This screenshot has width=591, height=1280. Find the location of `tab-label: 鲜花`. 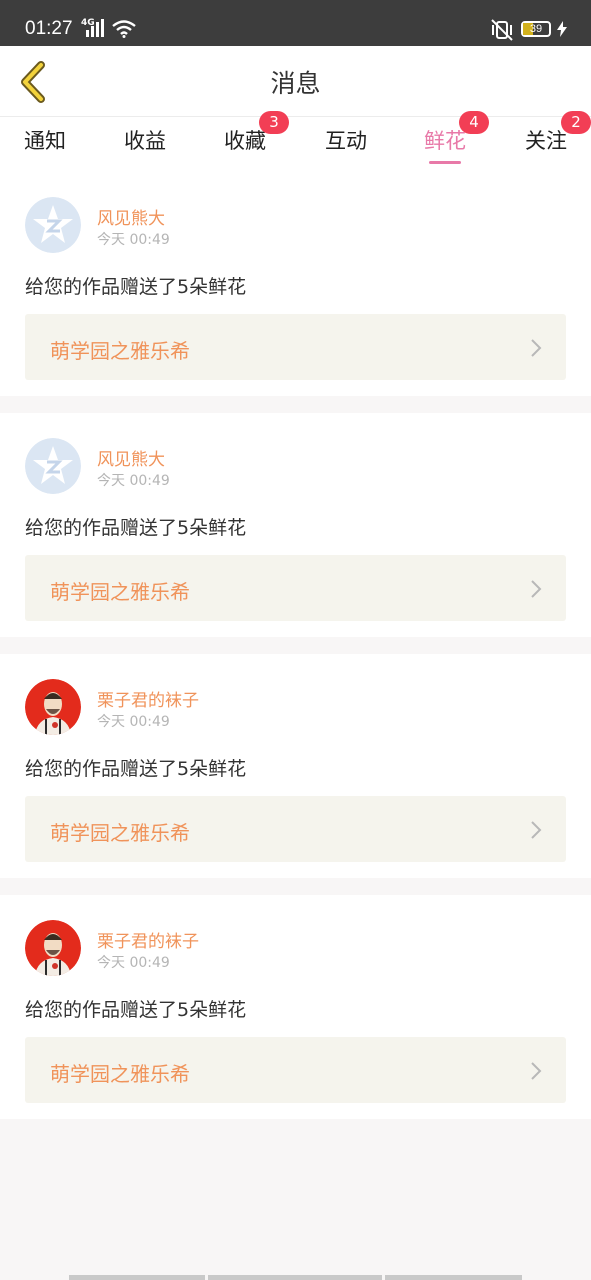

tab-label: 鲜花 is located at coordinates (445, 141).